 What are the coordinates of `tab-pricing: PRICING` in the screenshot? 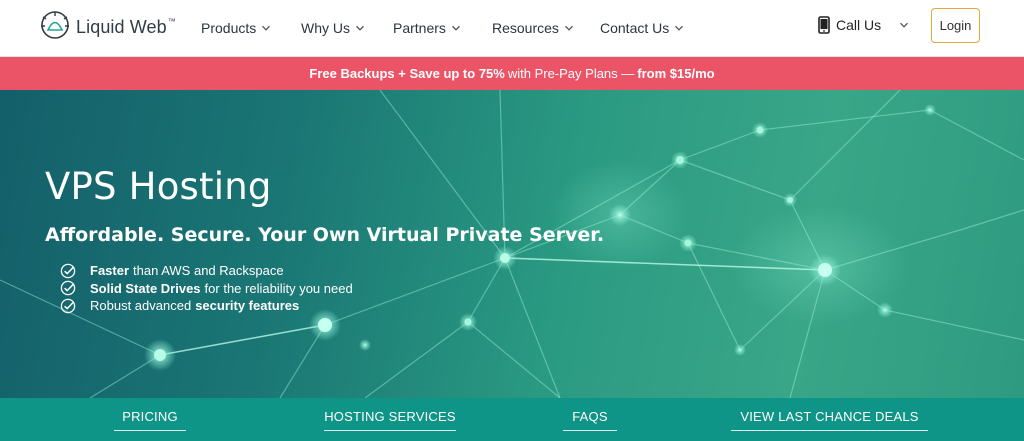 It's located at (150, 420).